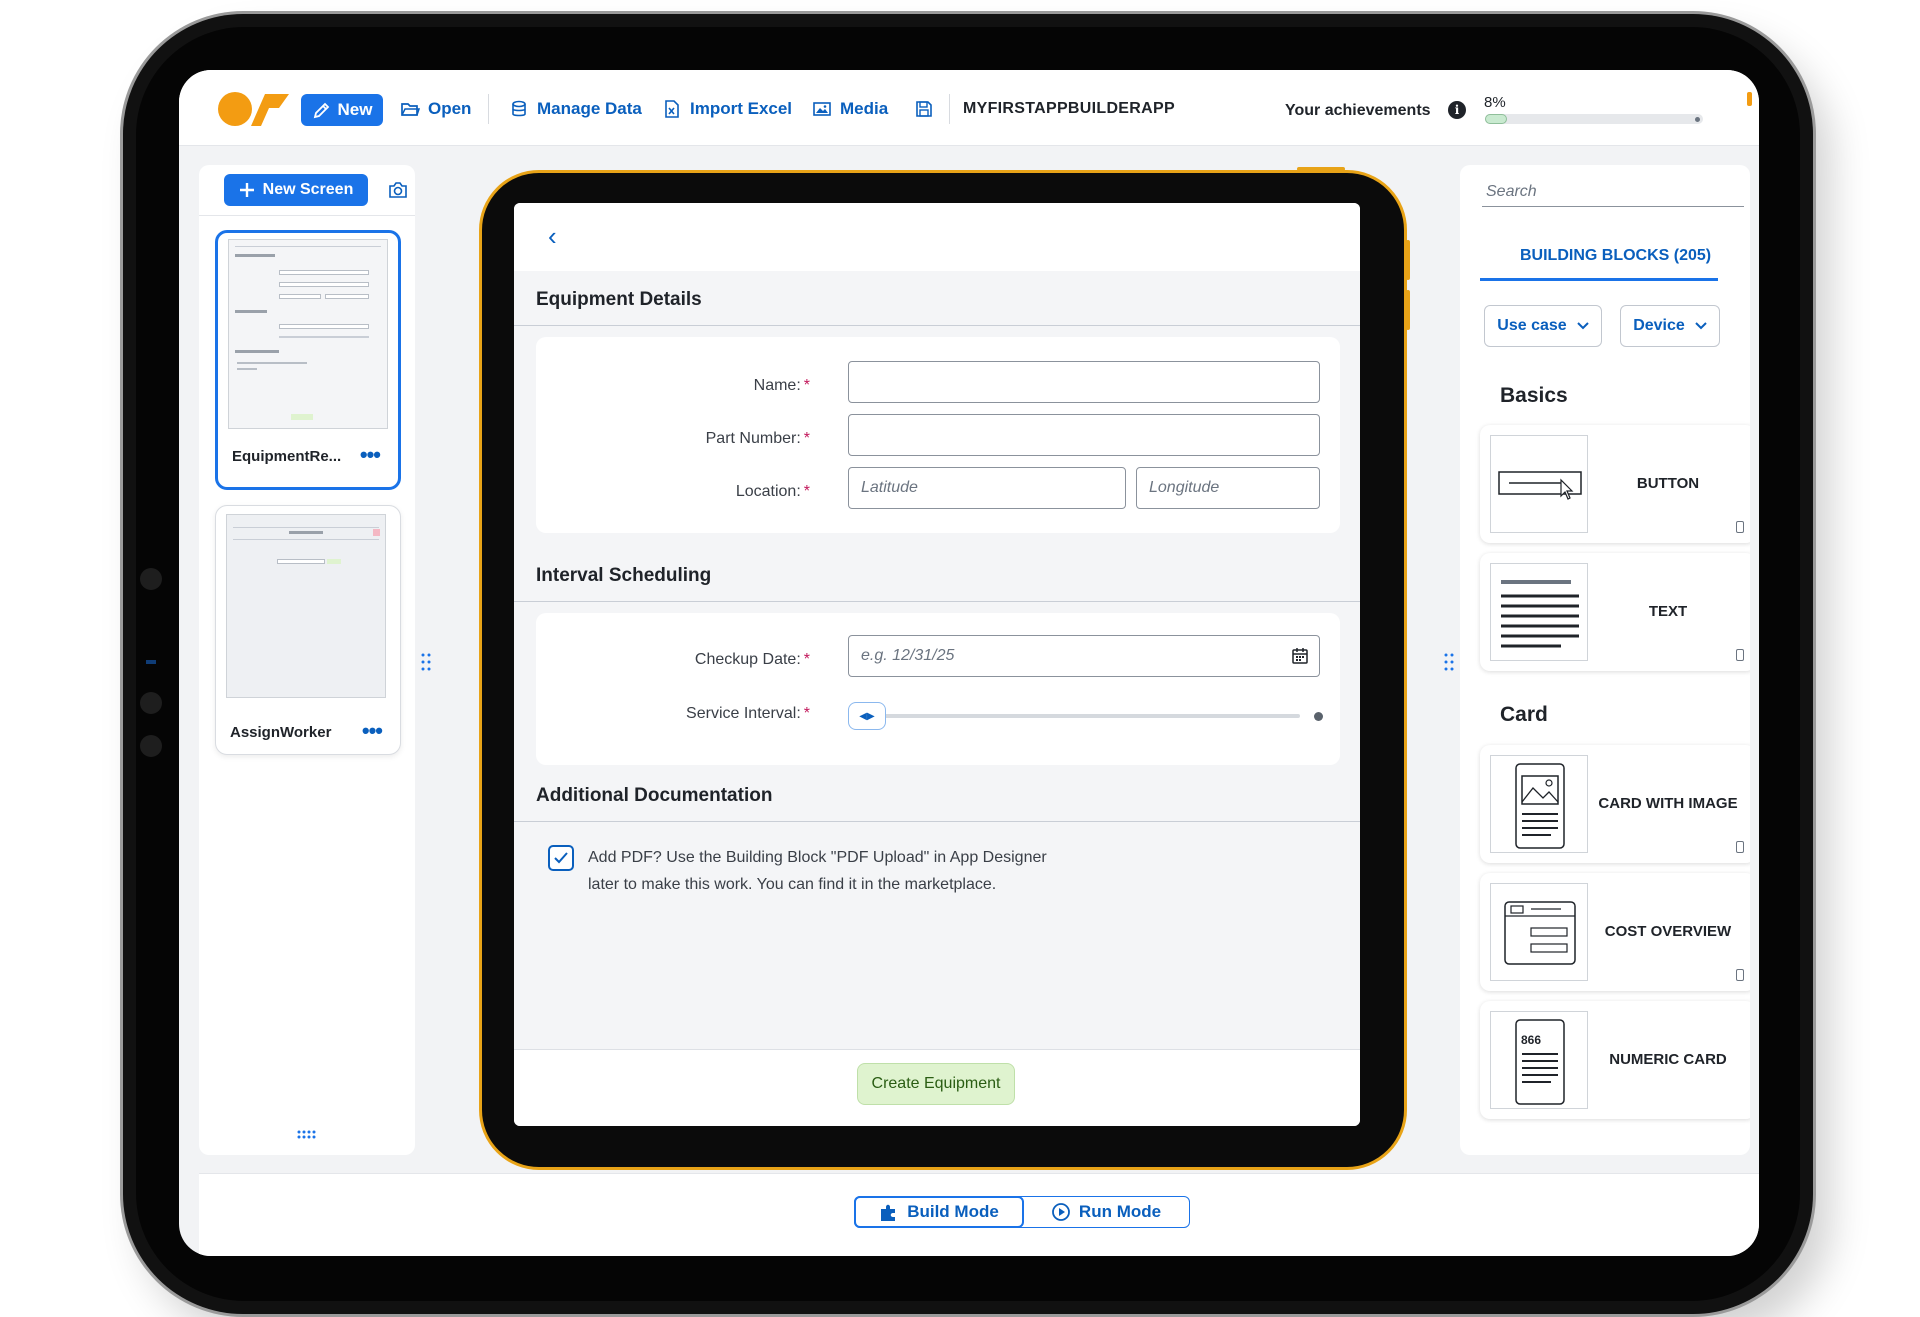 The image size is (1920, 1317). Describe the element at coordinates (867, 716) in the screenshot. I see `slider-handle: ◀▶` at that location.